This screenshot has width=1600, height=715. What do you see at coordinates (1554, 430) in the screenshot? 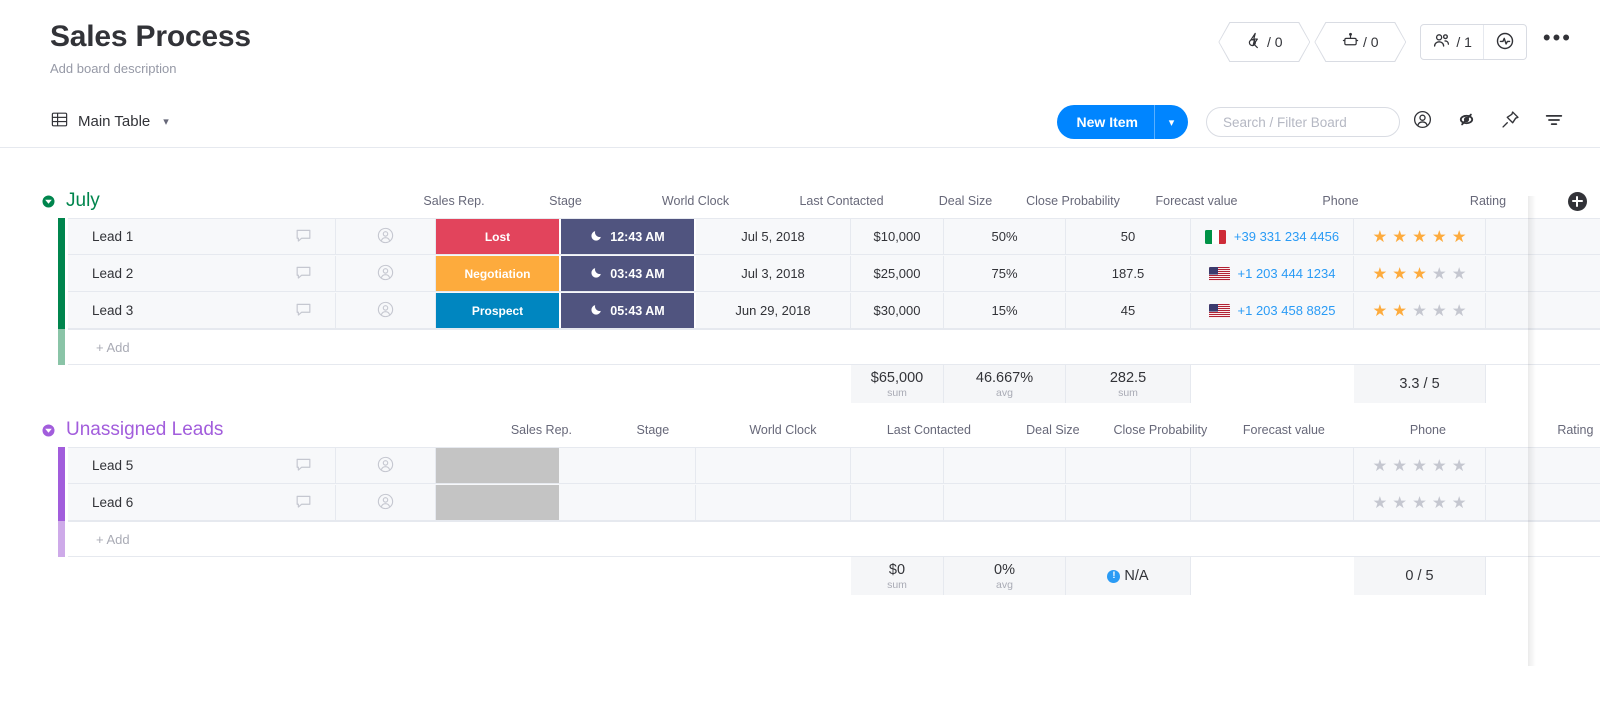
I see `column-header-rating: Rating` at bounding box center [1554, 430].